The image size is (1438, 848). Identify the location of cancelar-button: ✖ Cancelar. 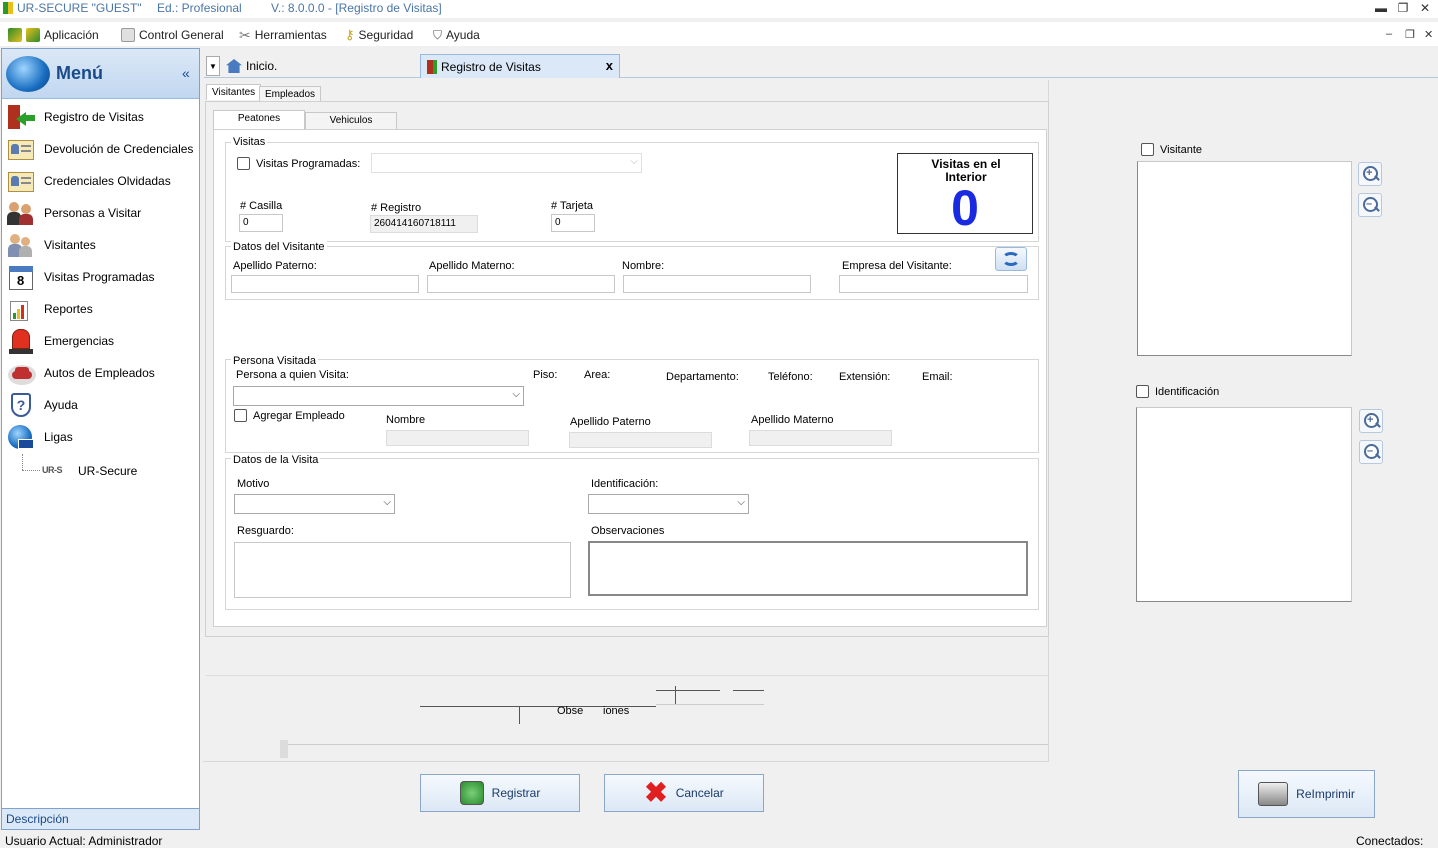
(684, 793).